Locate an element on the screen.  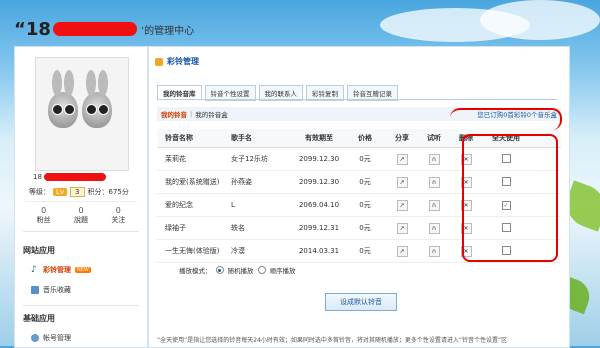
avatar is located at coordinates (82, 114).